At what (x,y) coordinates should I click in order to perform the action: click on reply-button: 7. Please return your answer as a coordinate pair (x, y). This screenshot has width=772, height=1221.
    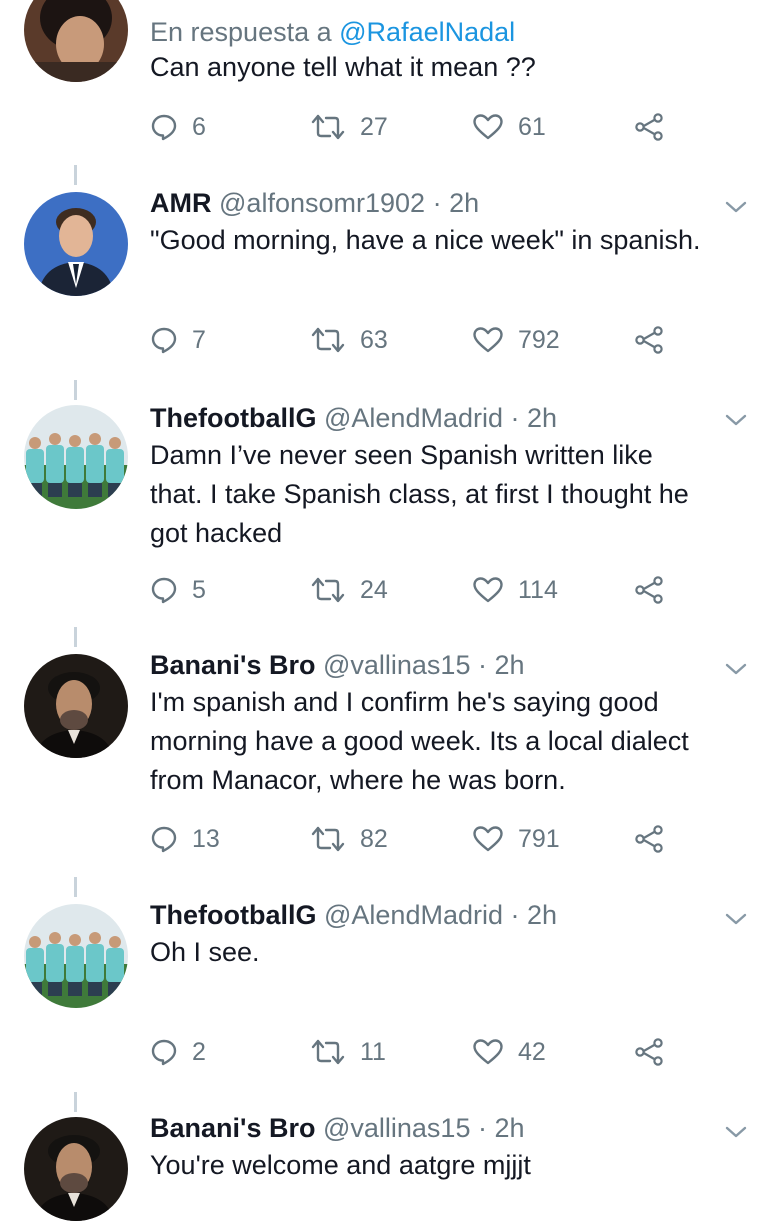
    Looking at the image, I should click on (178, 340).